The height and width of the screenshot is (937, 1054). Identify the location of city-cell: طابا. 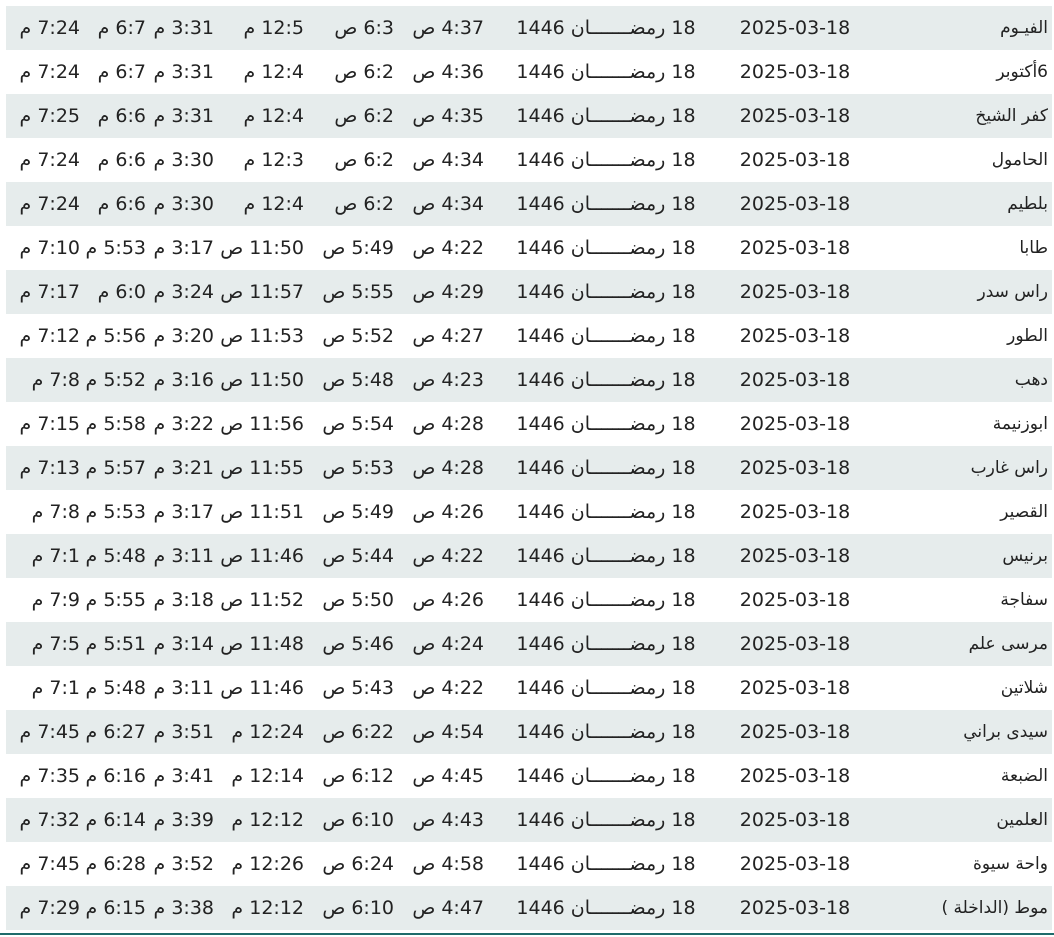
(1033, 248).